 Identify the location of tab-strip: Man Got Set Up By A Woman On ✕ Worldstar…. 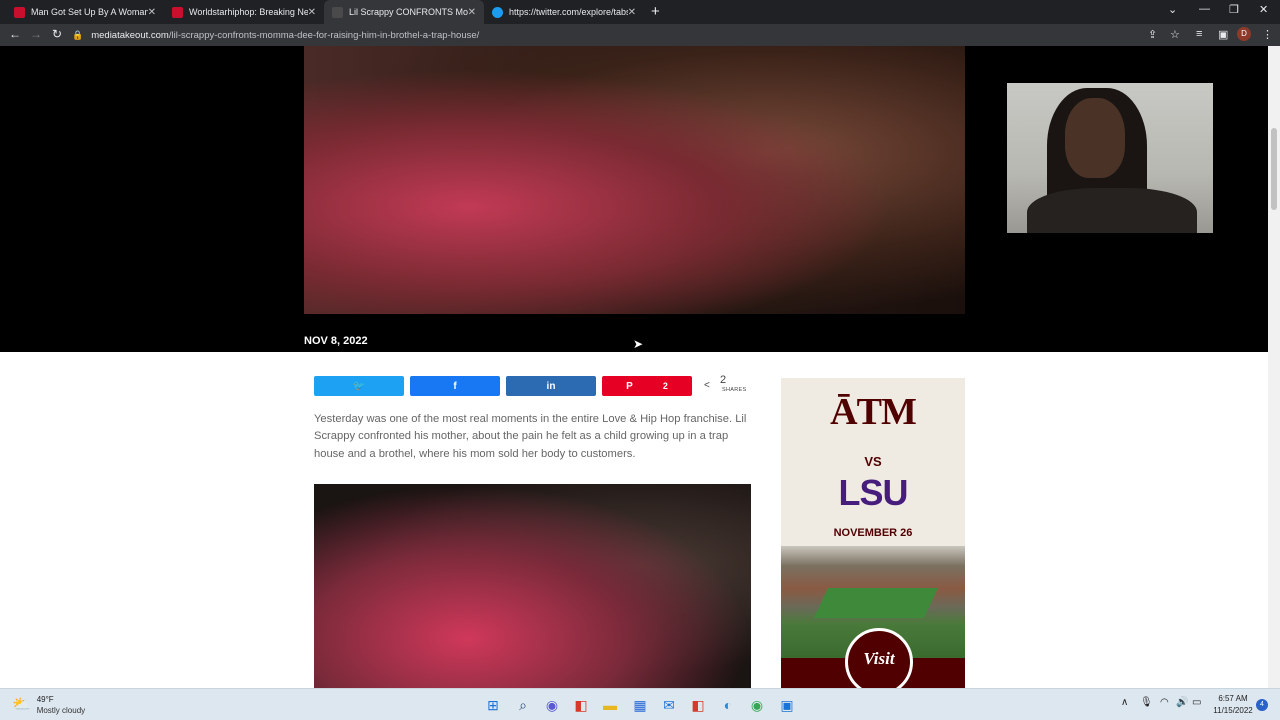
(640, 12).